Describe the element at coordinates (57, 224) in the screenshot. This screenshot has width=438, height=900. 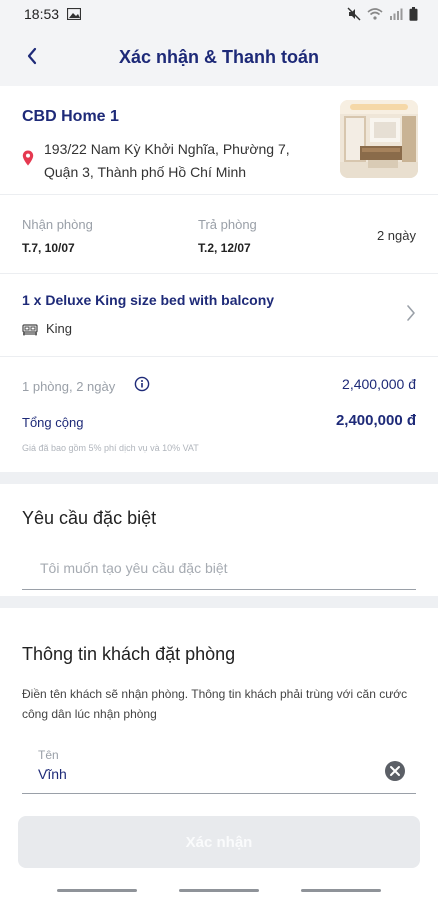
I see `checkin-label: Nhận phòng` at that location.